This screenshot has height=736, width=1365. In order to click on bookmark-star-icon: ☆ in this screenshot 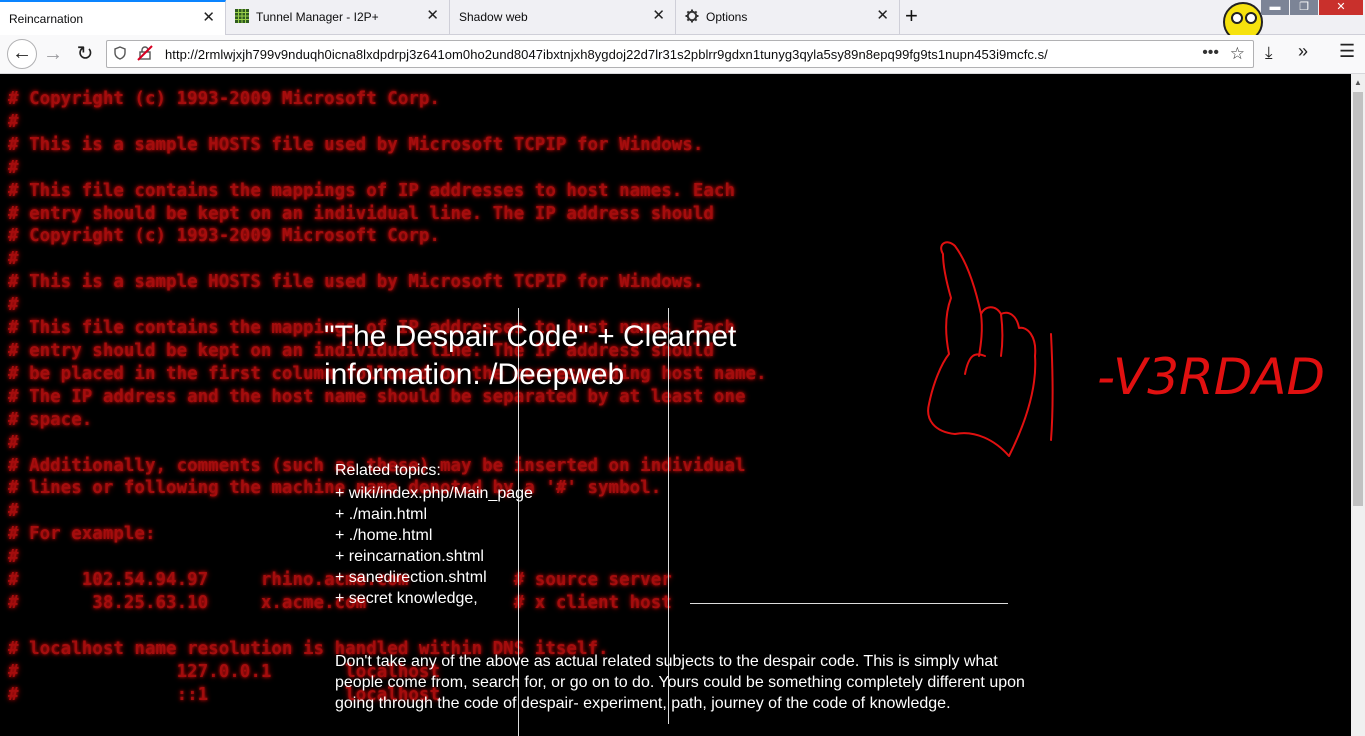, I will do `click(1237, 54)`.